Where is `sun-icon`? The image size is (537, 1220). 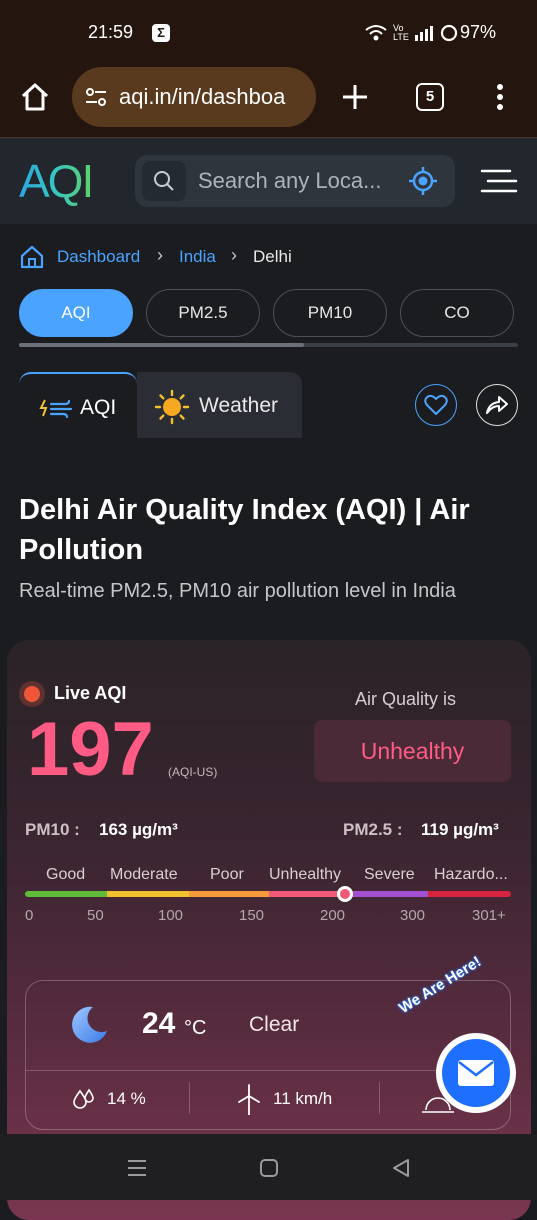
sun-icon is located at coordinates (172, 407).